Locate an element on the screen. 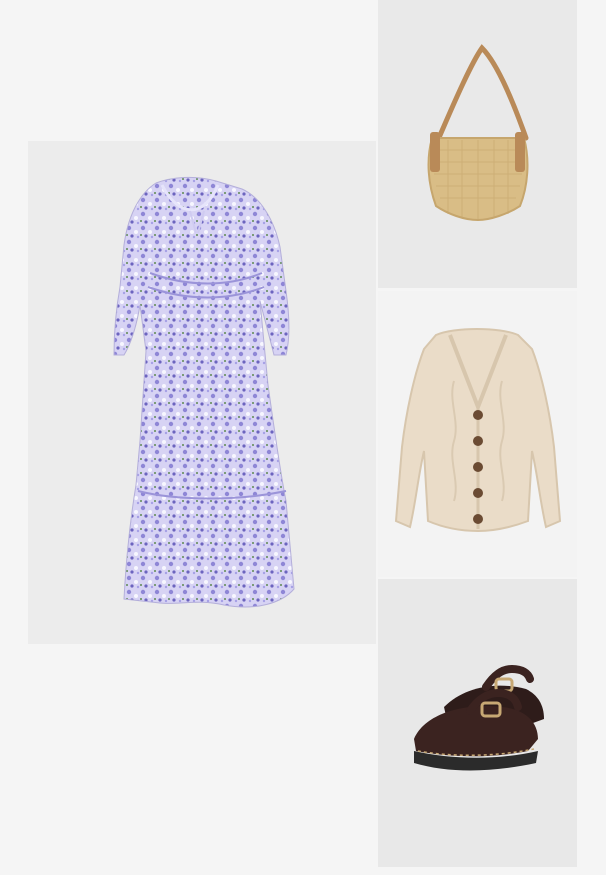  cable-knit-cardigan-image is located at coordinates (478, 430).